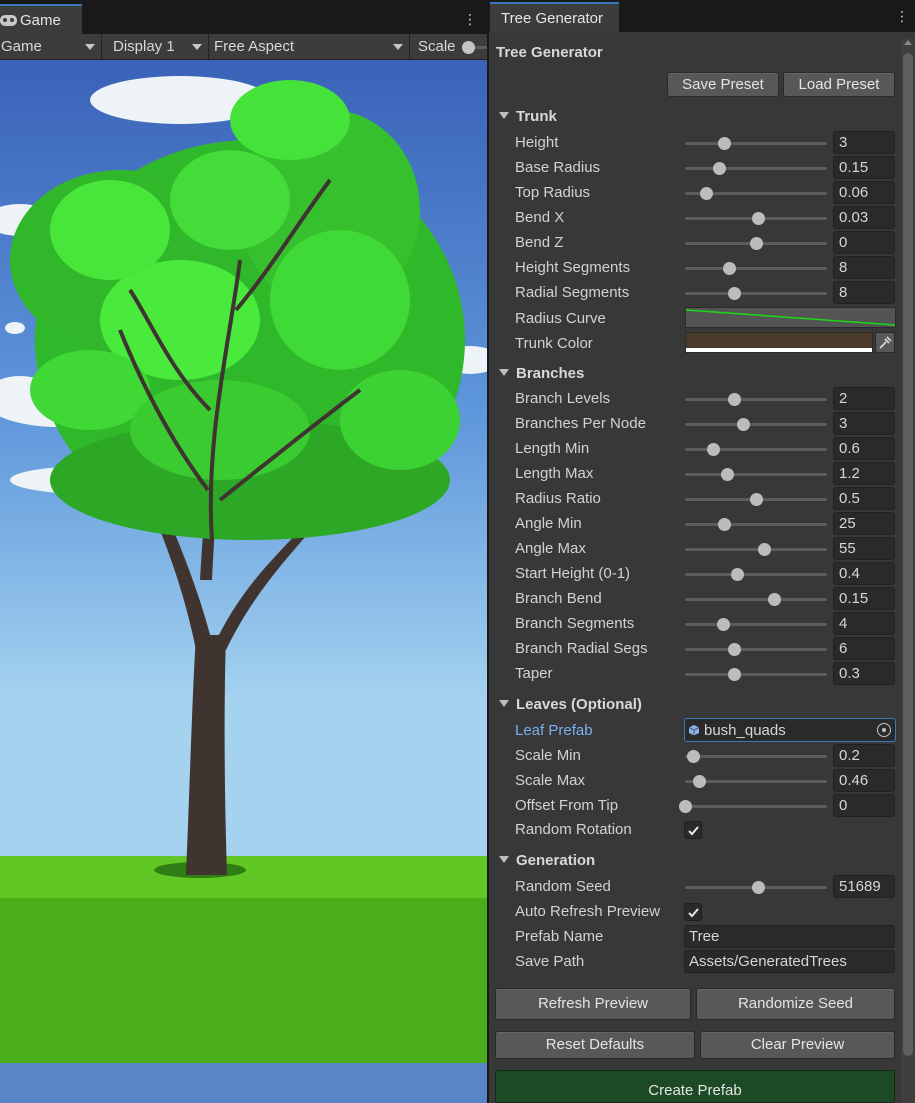 Image resolution: width=915 pixels, height=1103 pixels. I want to click on trunk-section-header: Trunk, so click(528, 118).